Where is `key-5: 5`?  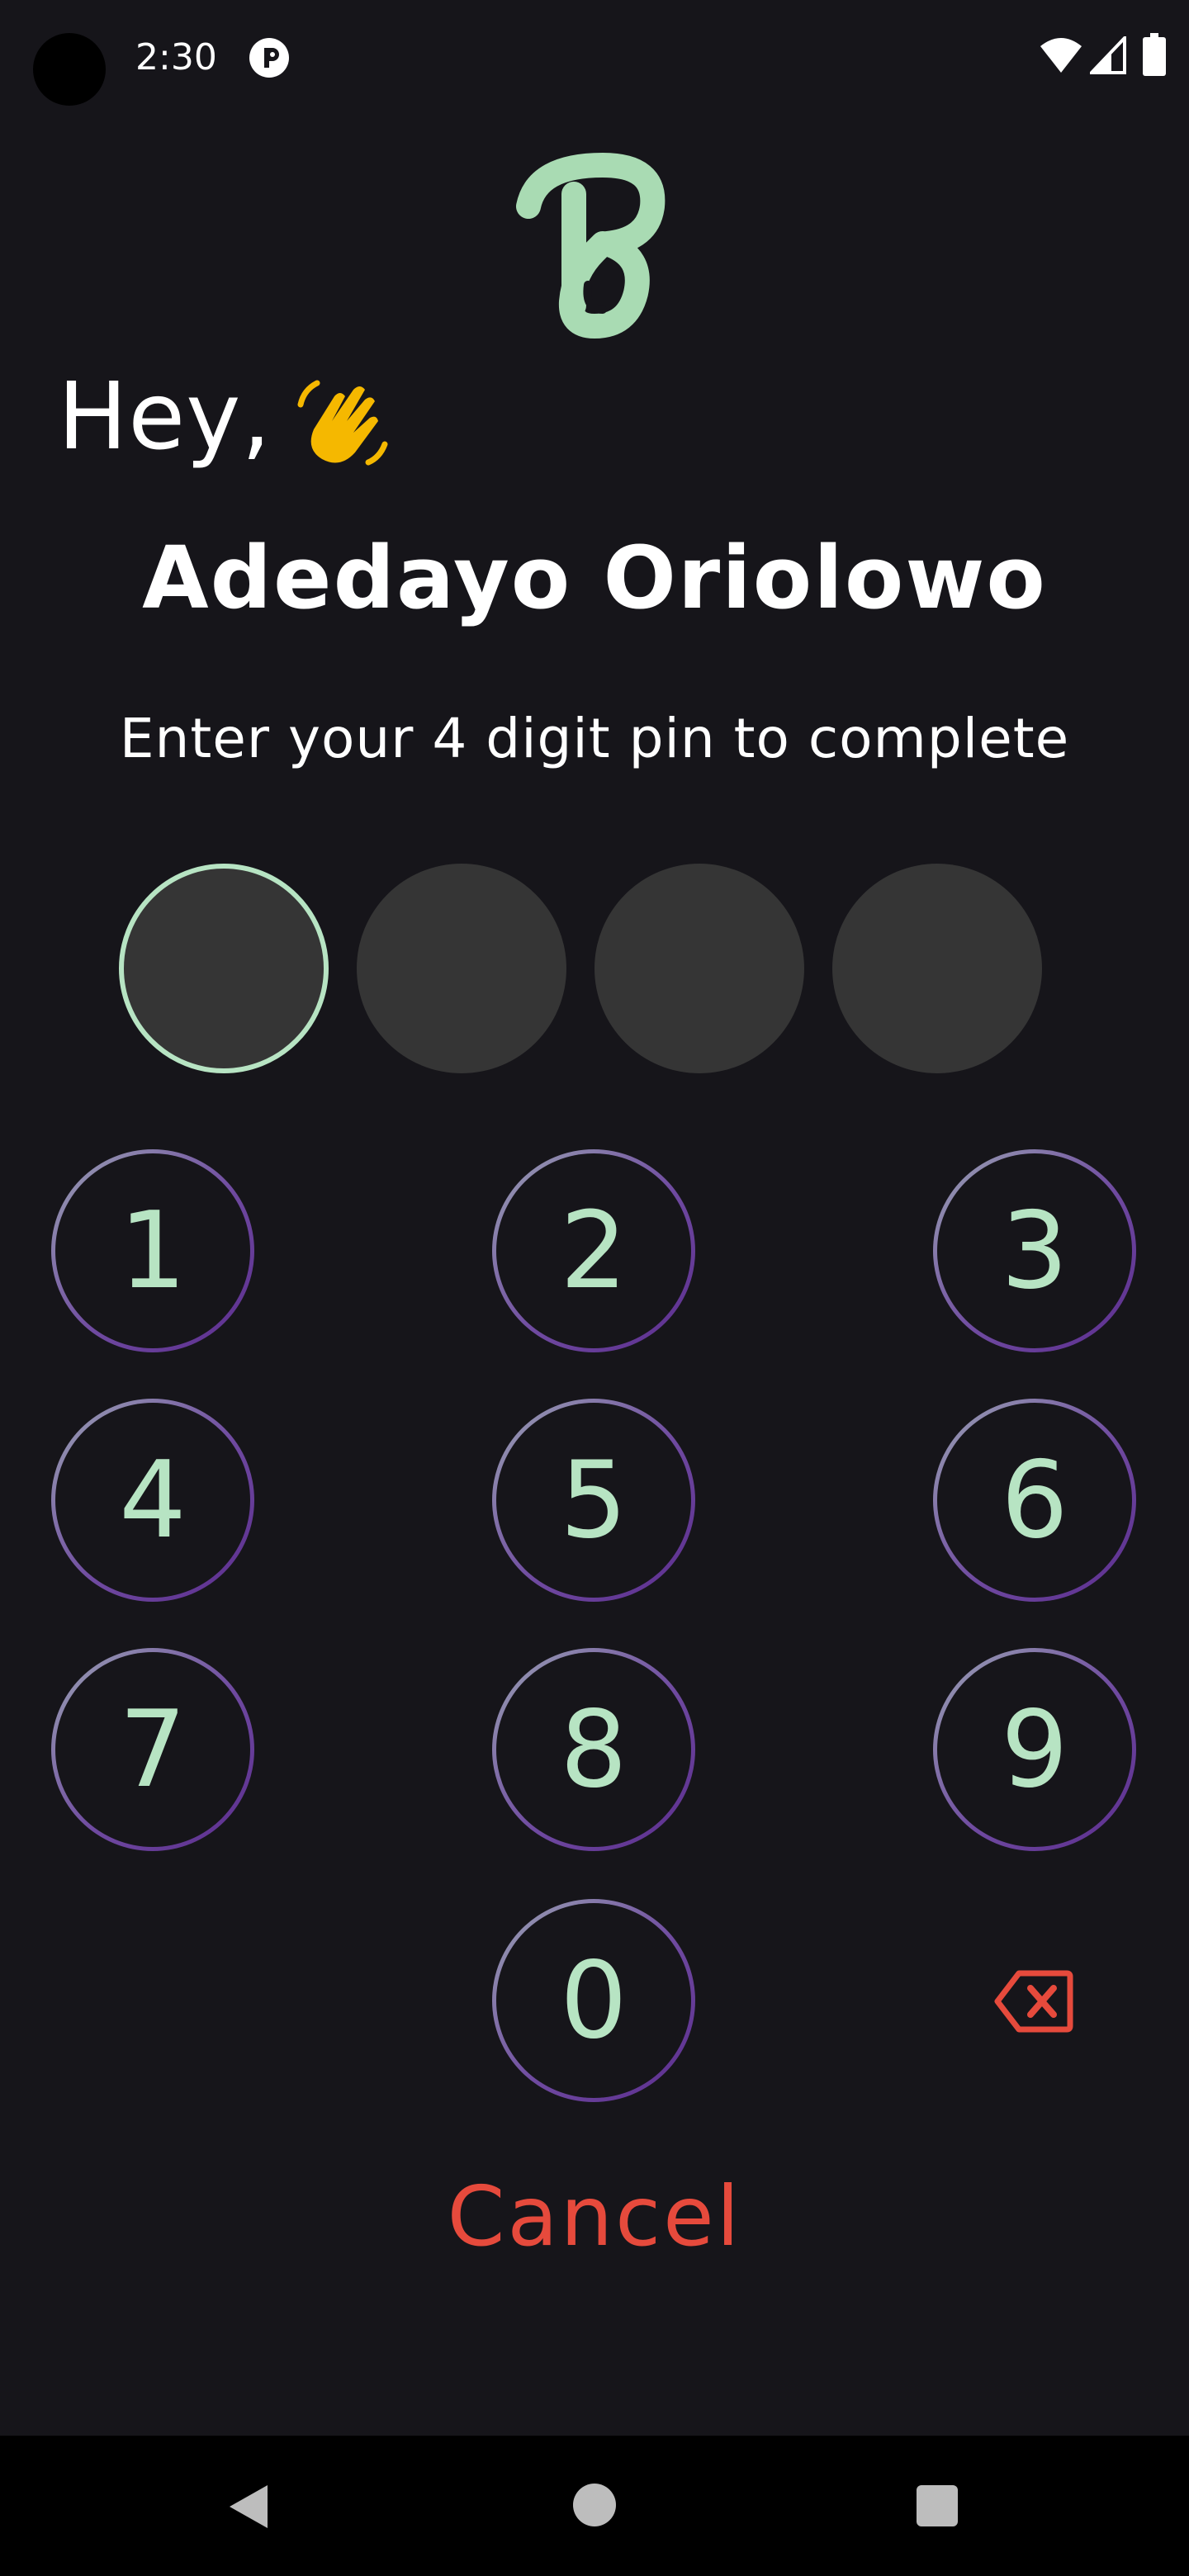
key-5: 5 is located at coordinates (593, 1500).